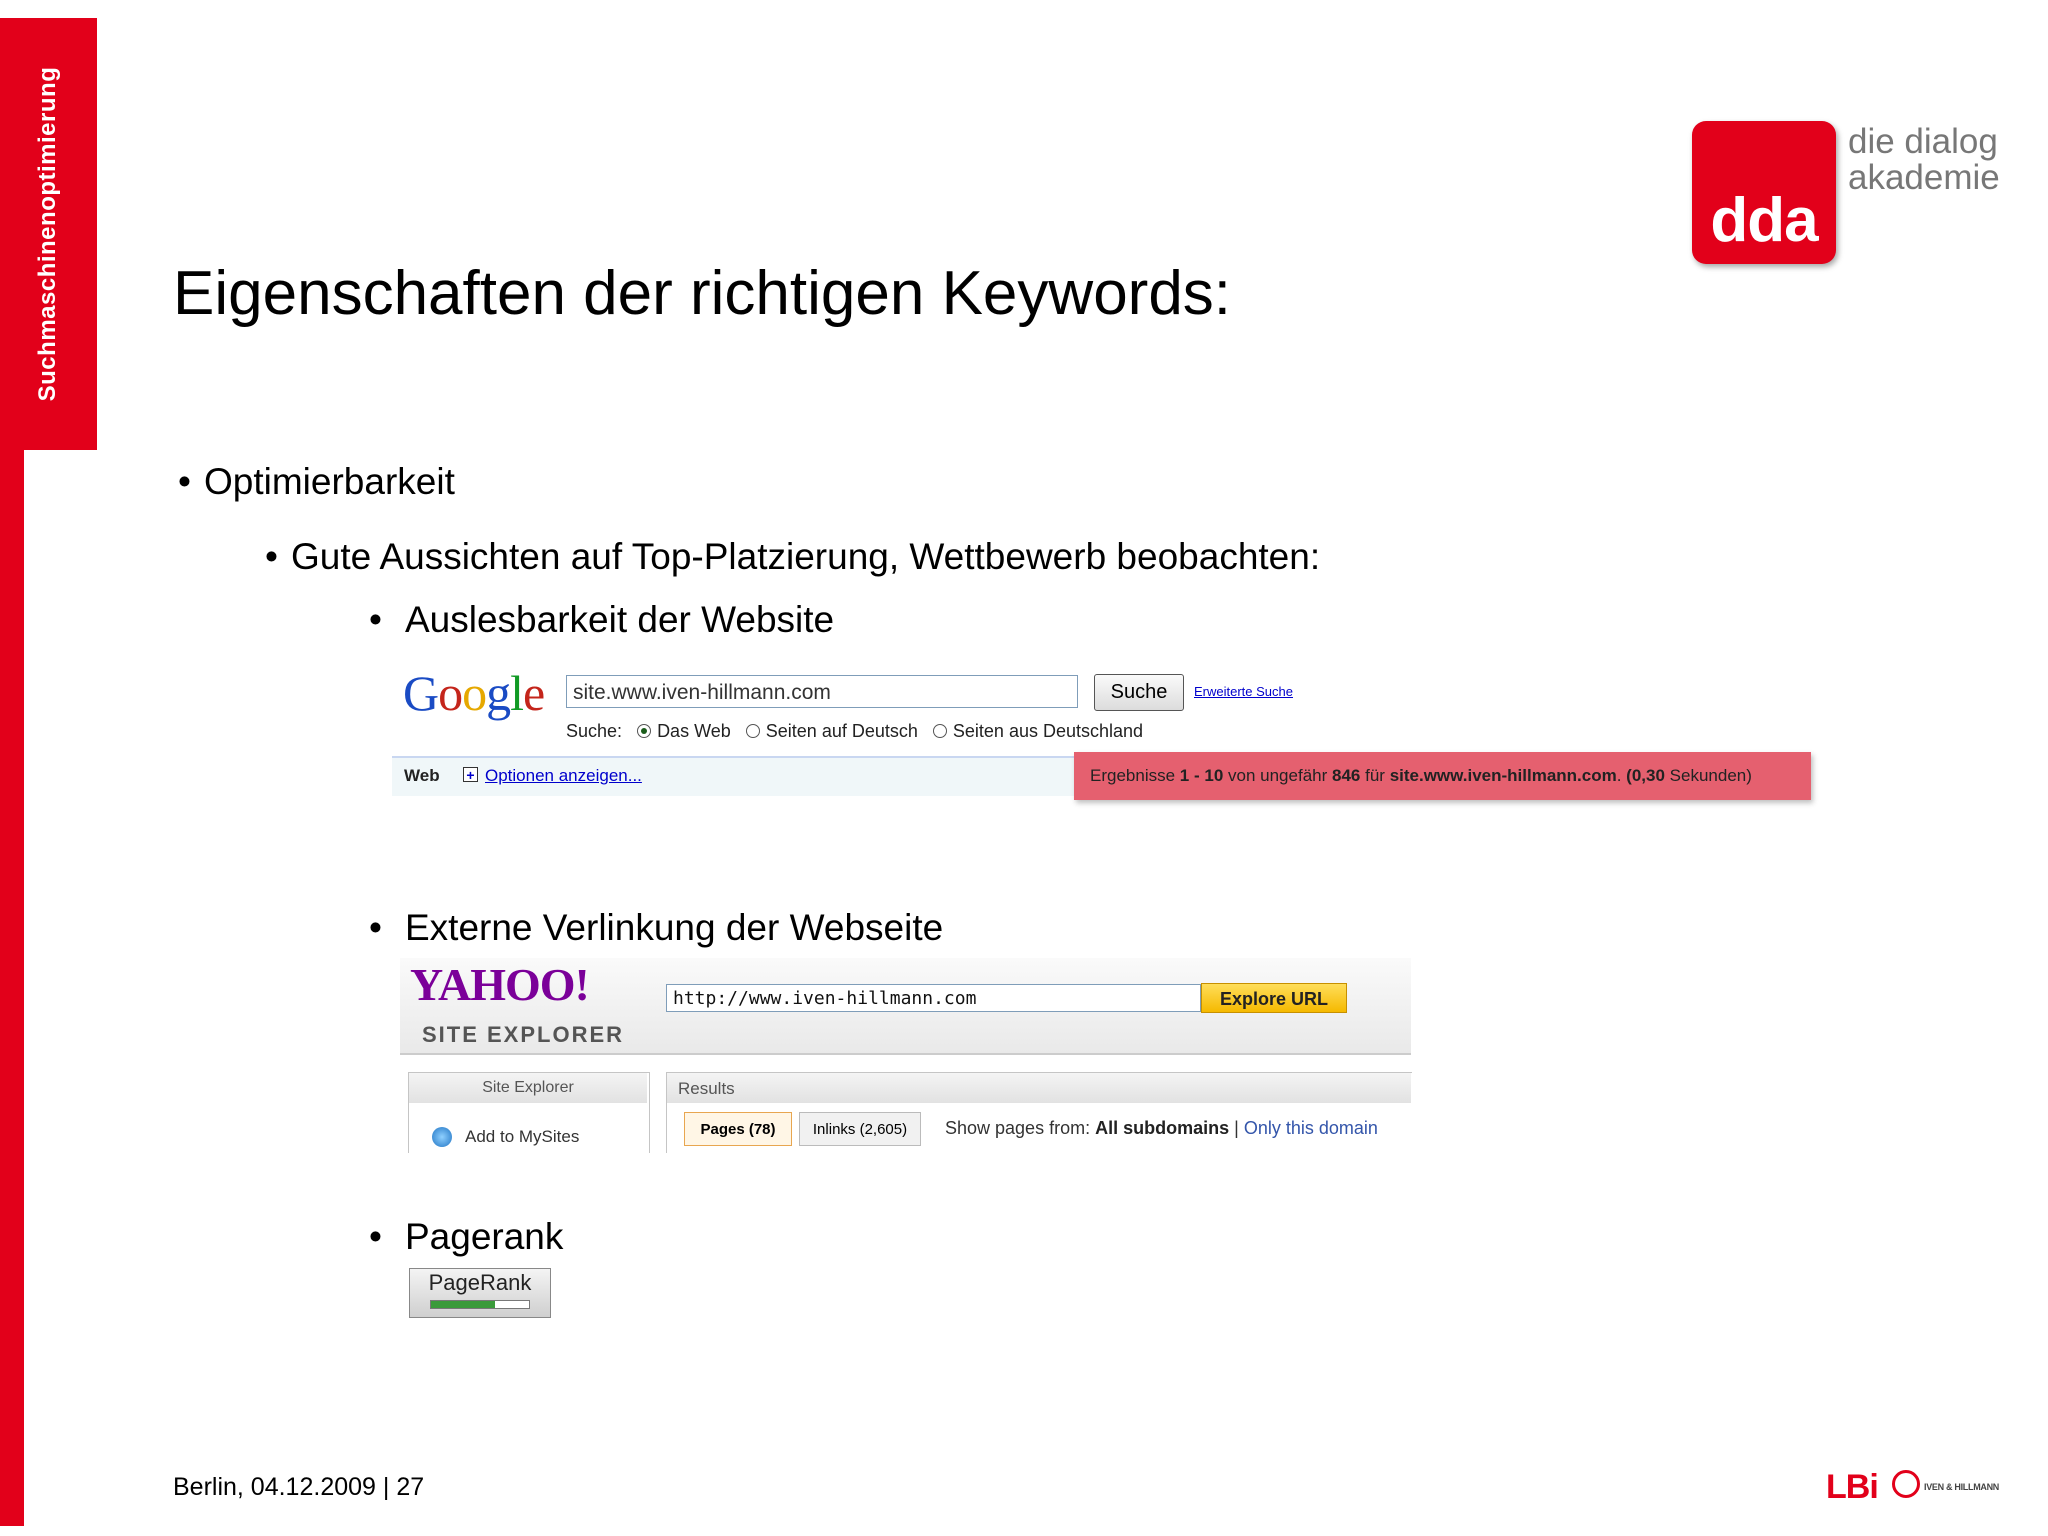 This screenshot has height=1536, width=2048. What do you see at coordinates (523, 1034) in the screenshot?
I see `yahoo-subtitle: SITE EXPLORER` at bounding box center [523, 1034].